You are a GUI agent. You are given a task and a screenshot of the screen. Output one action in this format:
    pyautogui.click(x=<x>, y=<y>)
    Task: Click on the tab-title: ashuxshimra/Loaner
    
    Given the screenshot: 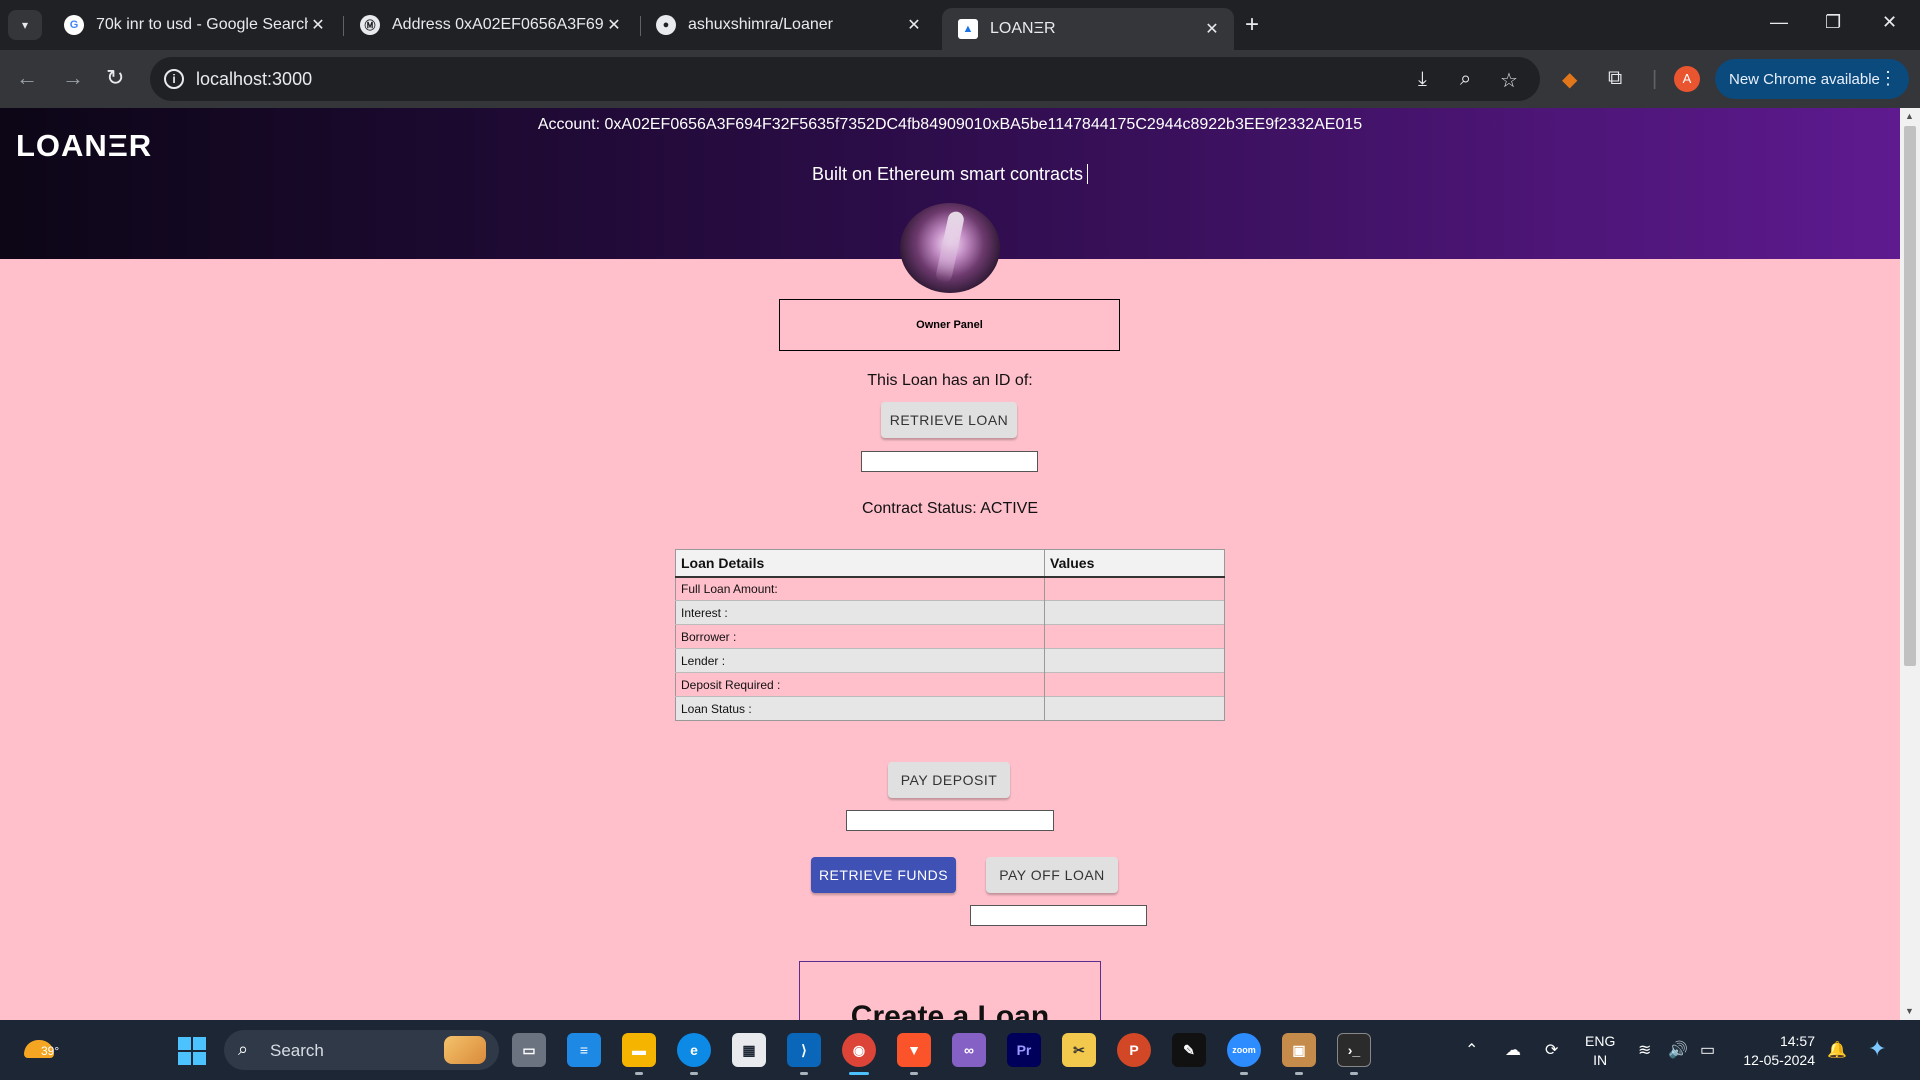 What is the action you would take?
    pyautogui.click(x=760, y=24)
    